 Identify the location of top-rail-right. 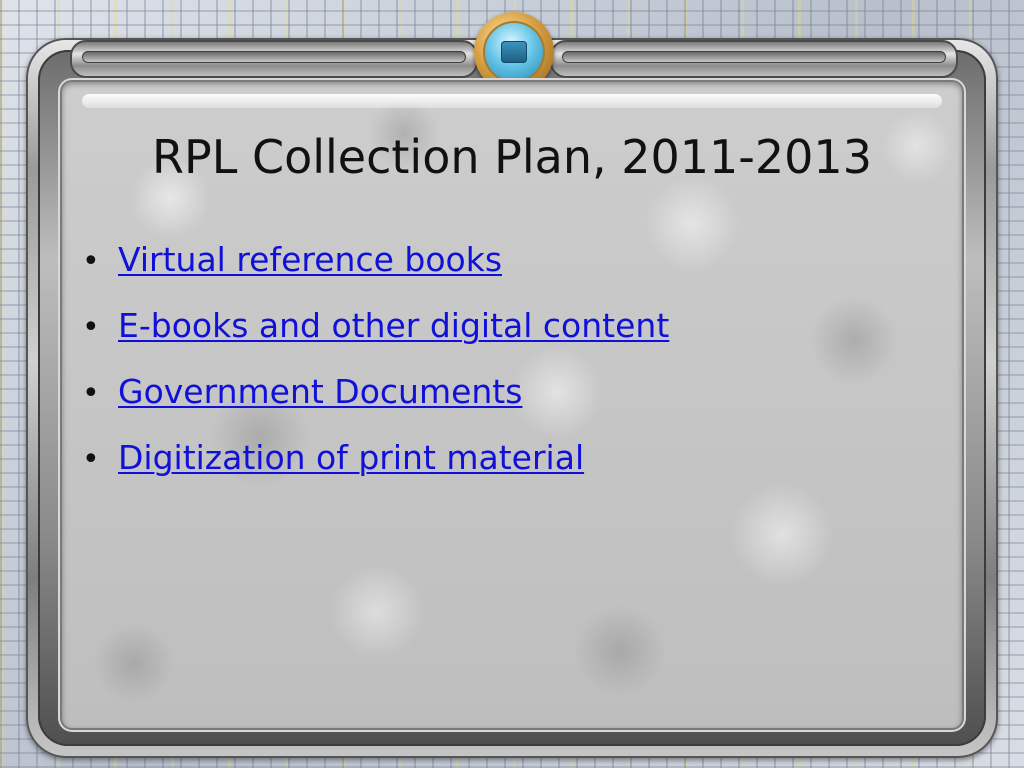
(754, 59).